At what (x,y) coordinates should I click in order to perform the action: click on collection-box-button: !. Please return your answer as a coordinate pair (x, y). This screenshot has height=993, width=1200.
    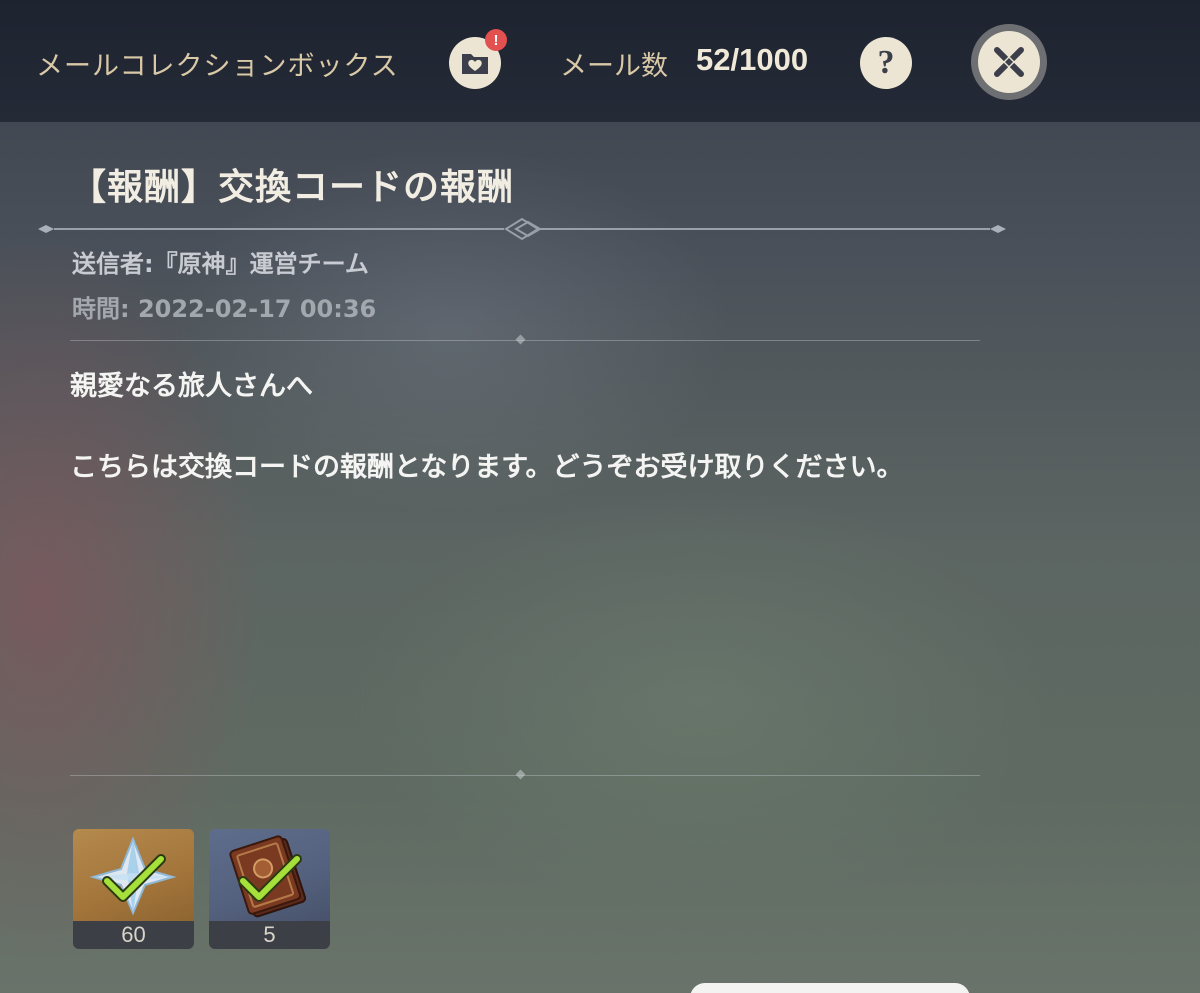
    Looking at the image, I should click on (478, 59).